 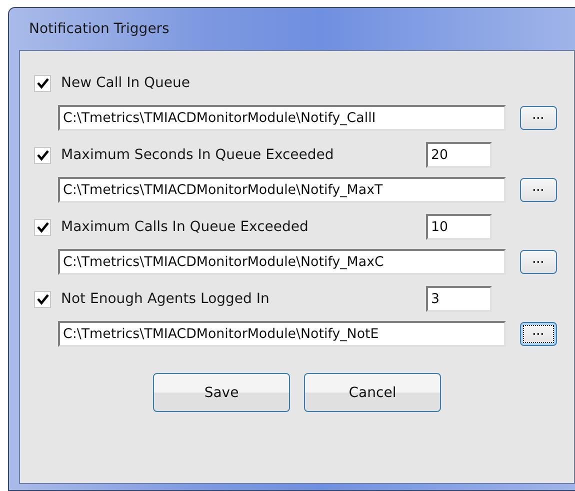 I want to click on save-button: Save, so click(x=221, y=392).